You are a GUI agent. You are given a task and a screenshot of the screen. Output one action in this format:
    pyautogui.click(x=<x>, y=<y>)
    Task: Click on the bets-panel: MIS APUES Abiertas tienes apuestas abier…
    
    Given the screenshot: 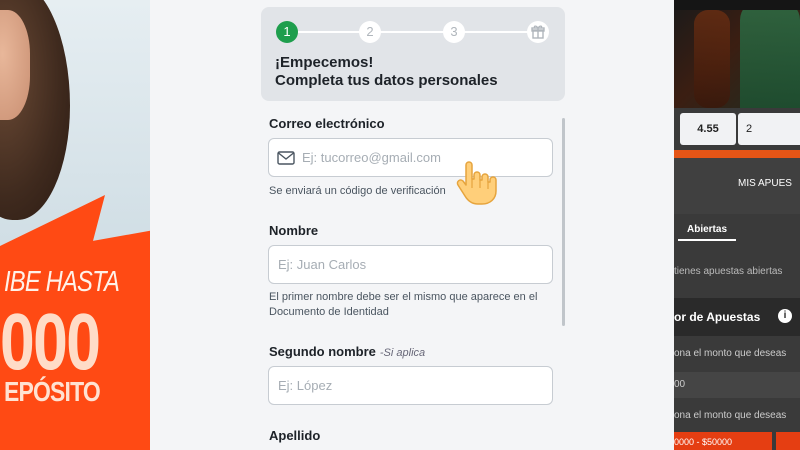 What is the action you would take?
    pyautogui.click(x=737, y=304)
    